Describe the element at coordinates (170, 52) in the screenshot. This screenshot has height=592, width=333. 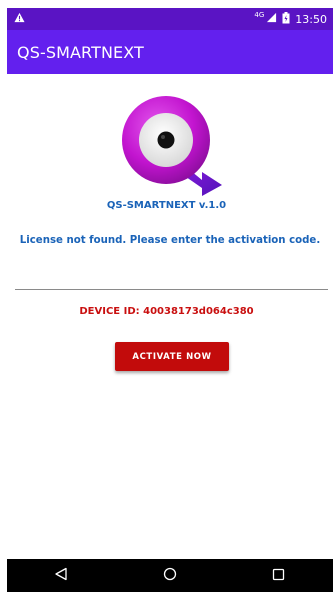
I see `app-bar: QS-SMARTNEXT` at that location.